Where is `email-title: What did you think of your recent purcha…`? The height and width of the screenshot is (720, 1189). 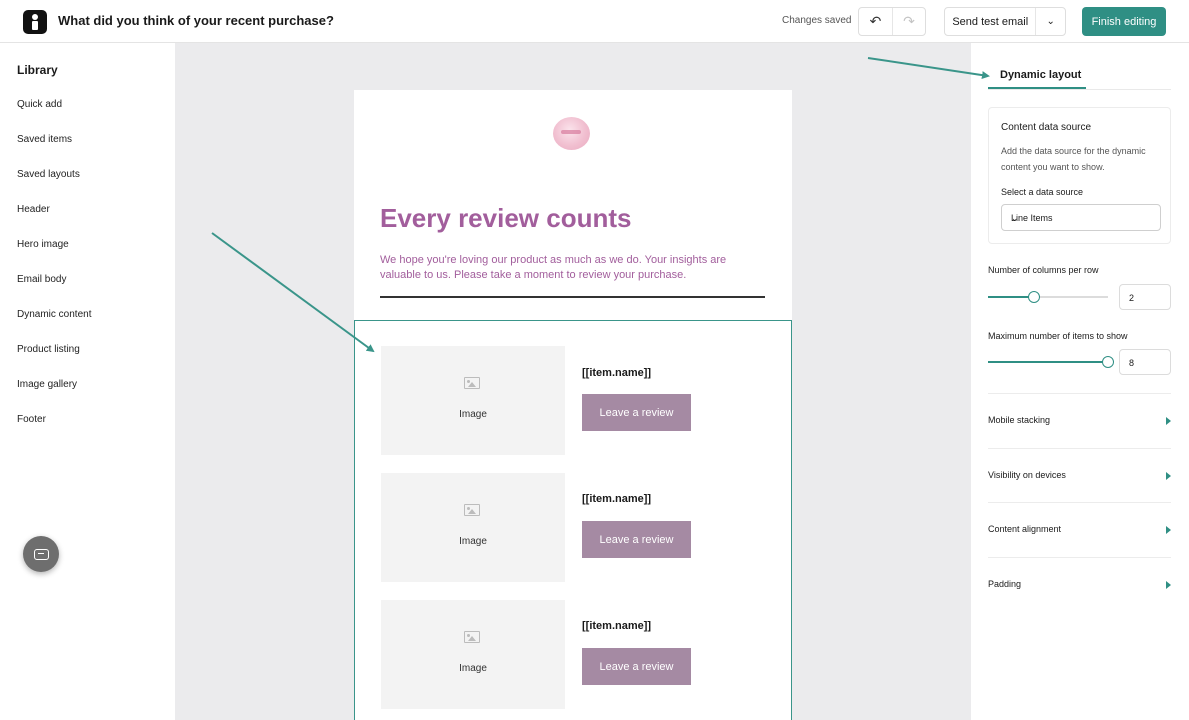
email-title: What did you think of your recent purcha… is located at coordinates (196, 20).